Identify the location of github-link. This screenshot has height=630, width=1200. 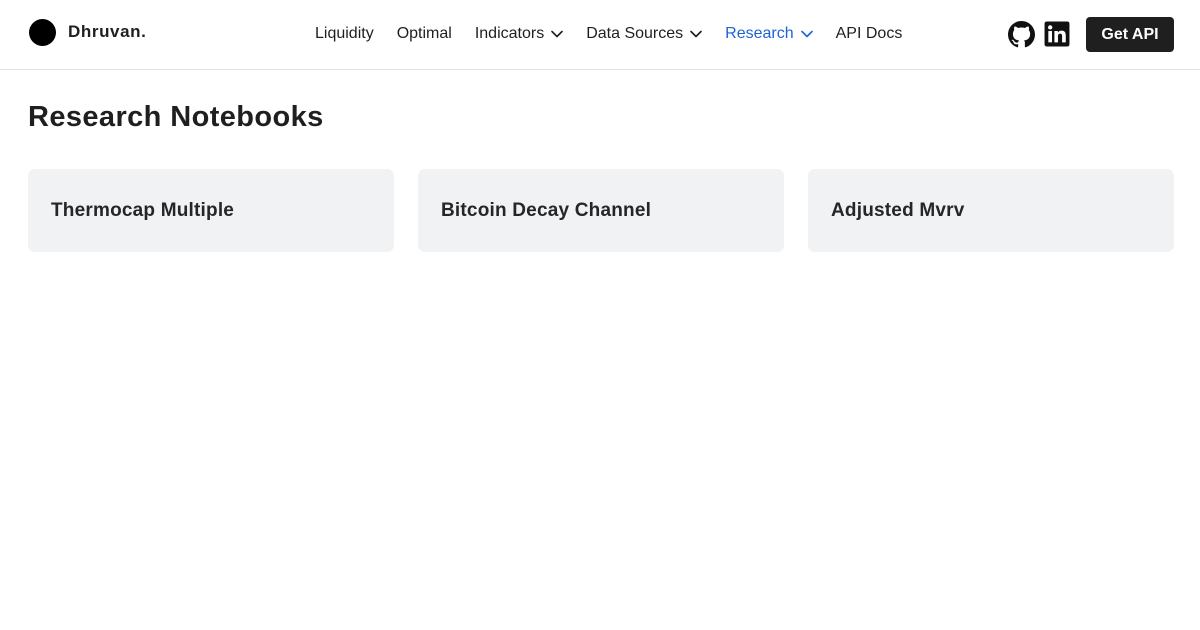
(1021, 34).